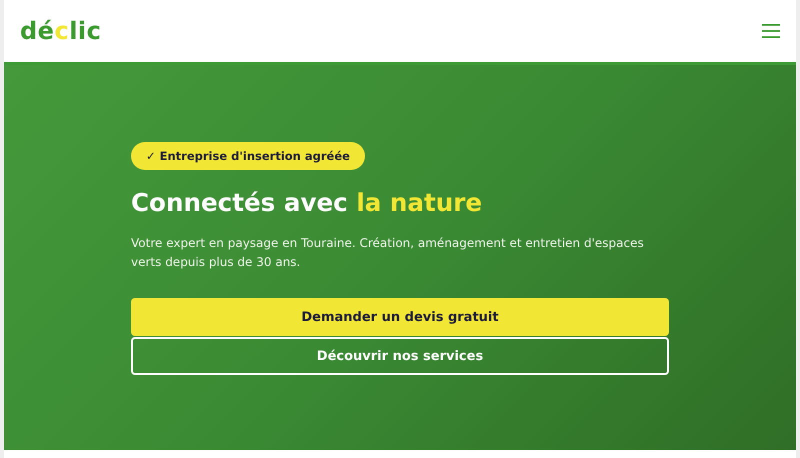 This screenshot has width=800, height=458. Describe the element at coordinates (388, 253) in the screenshot. I see `hero-description: Votre expert en paysage en Touraine. Création, aménagement et entretien d'espaces verts depuis plus de 30 ans.` at that location.